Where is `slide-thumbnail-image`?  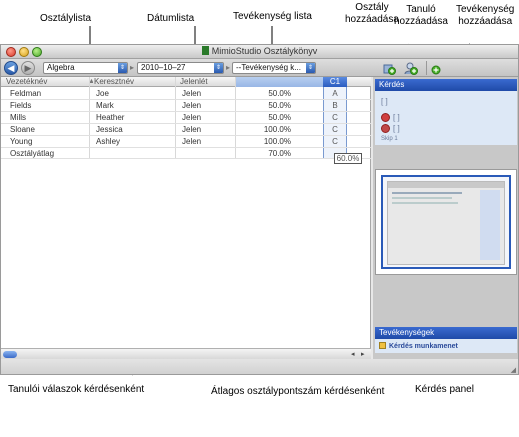 slide-thumbnail-image is located at coordinates (446, 222).